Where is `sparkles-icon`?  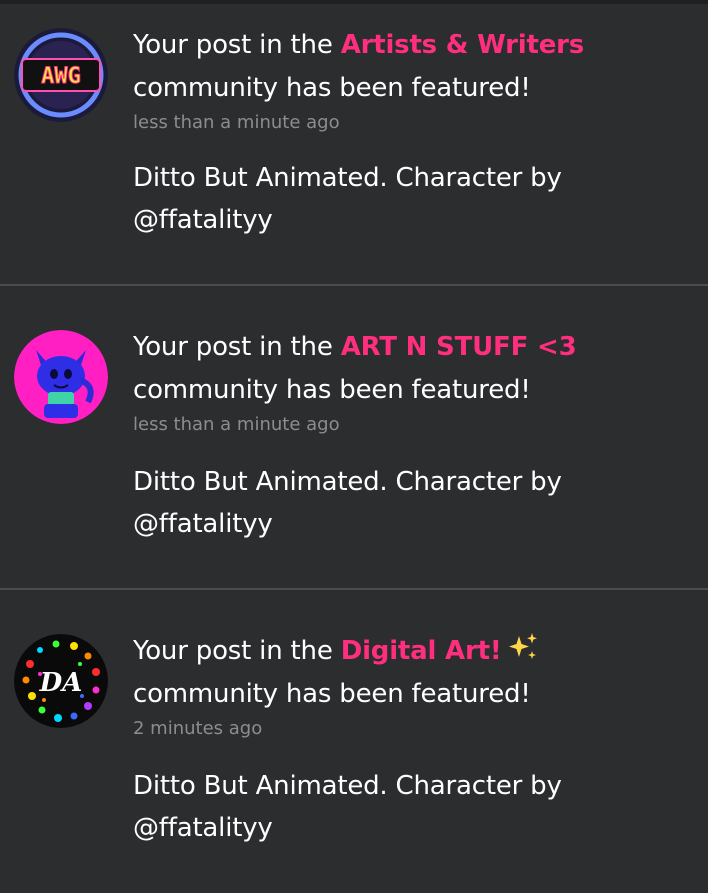 sparkles-icon is located at coordinates (523, 647).